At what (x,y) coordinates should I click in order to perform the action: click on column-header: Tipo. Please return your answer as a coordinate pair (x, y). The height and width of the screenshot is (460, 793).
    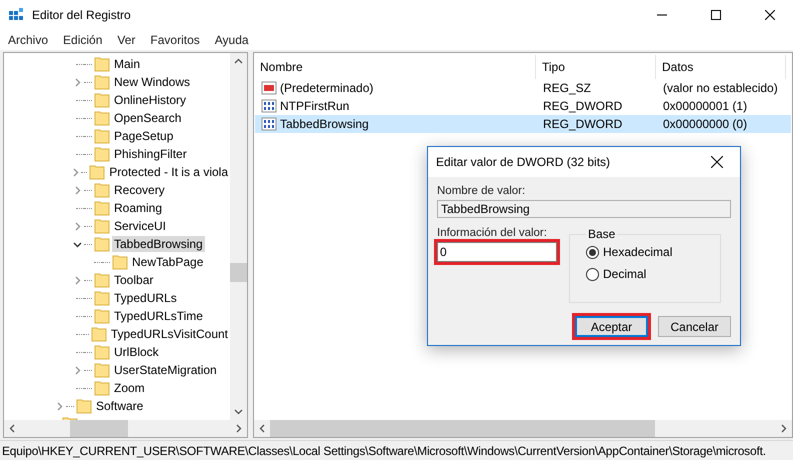
    Looking at the image, I should click on (596, 67).